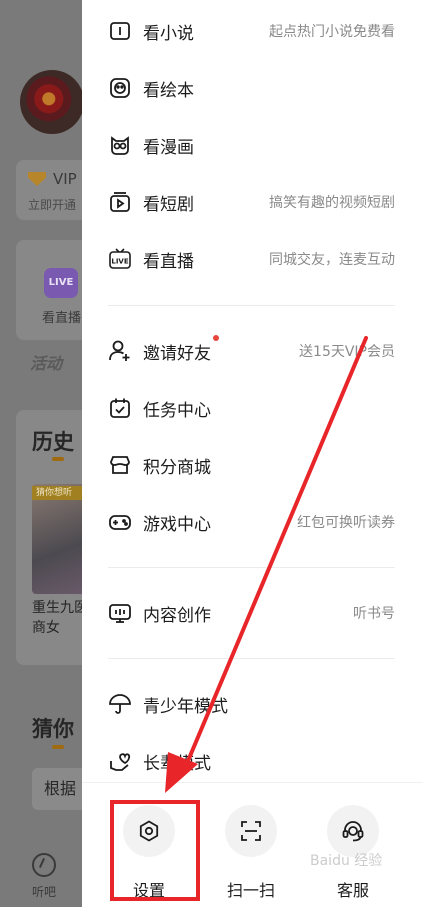 This screenshot has width=423, height=907. I want to click on menu-label: 看绘本, so click(168, 90).